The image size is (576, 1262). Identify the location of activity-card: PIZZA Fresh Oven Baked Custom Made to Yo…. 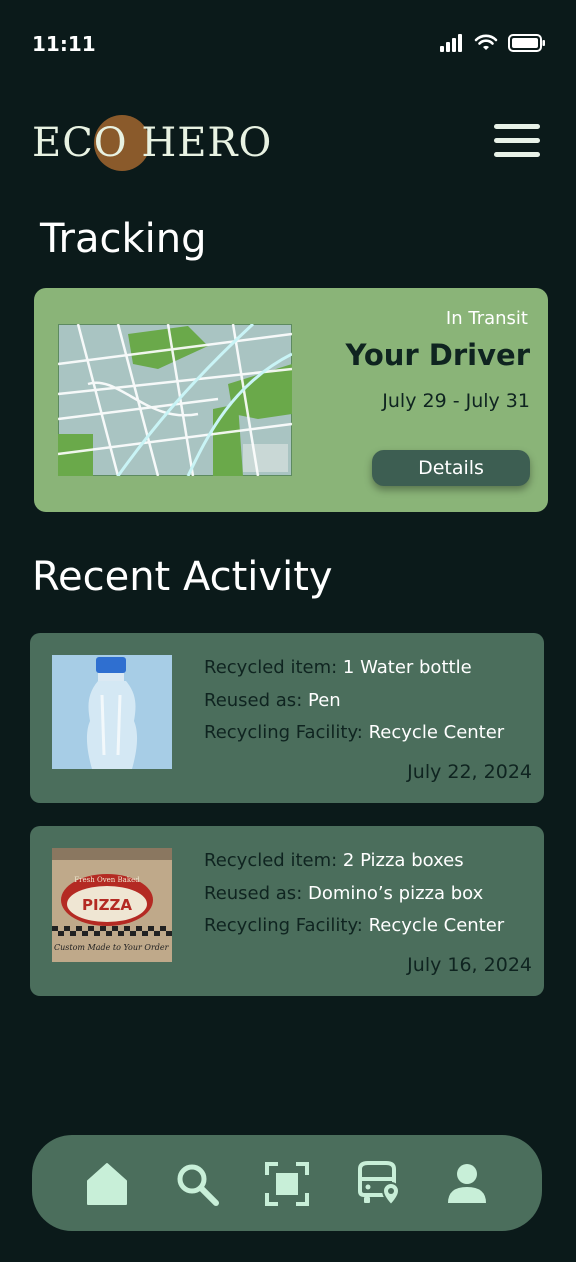
(287, 911).